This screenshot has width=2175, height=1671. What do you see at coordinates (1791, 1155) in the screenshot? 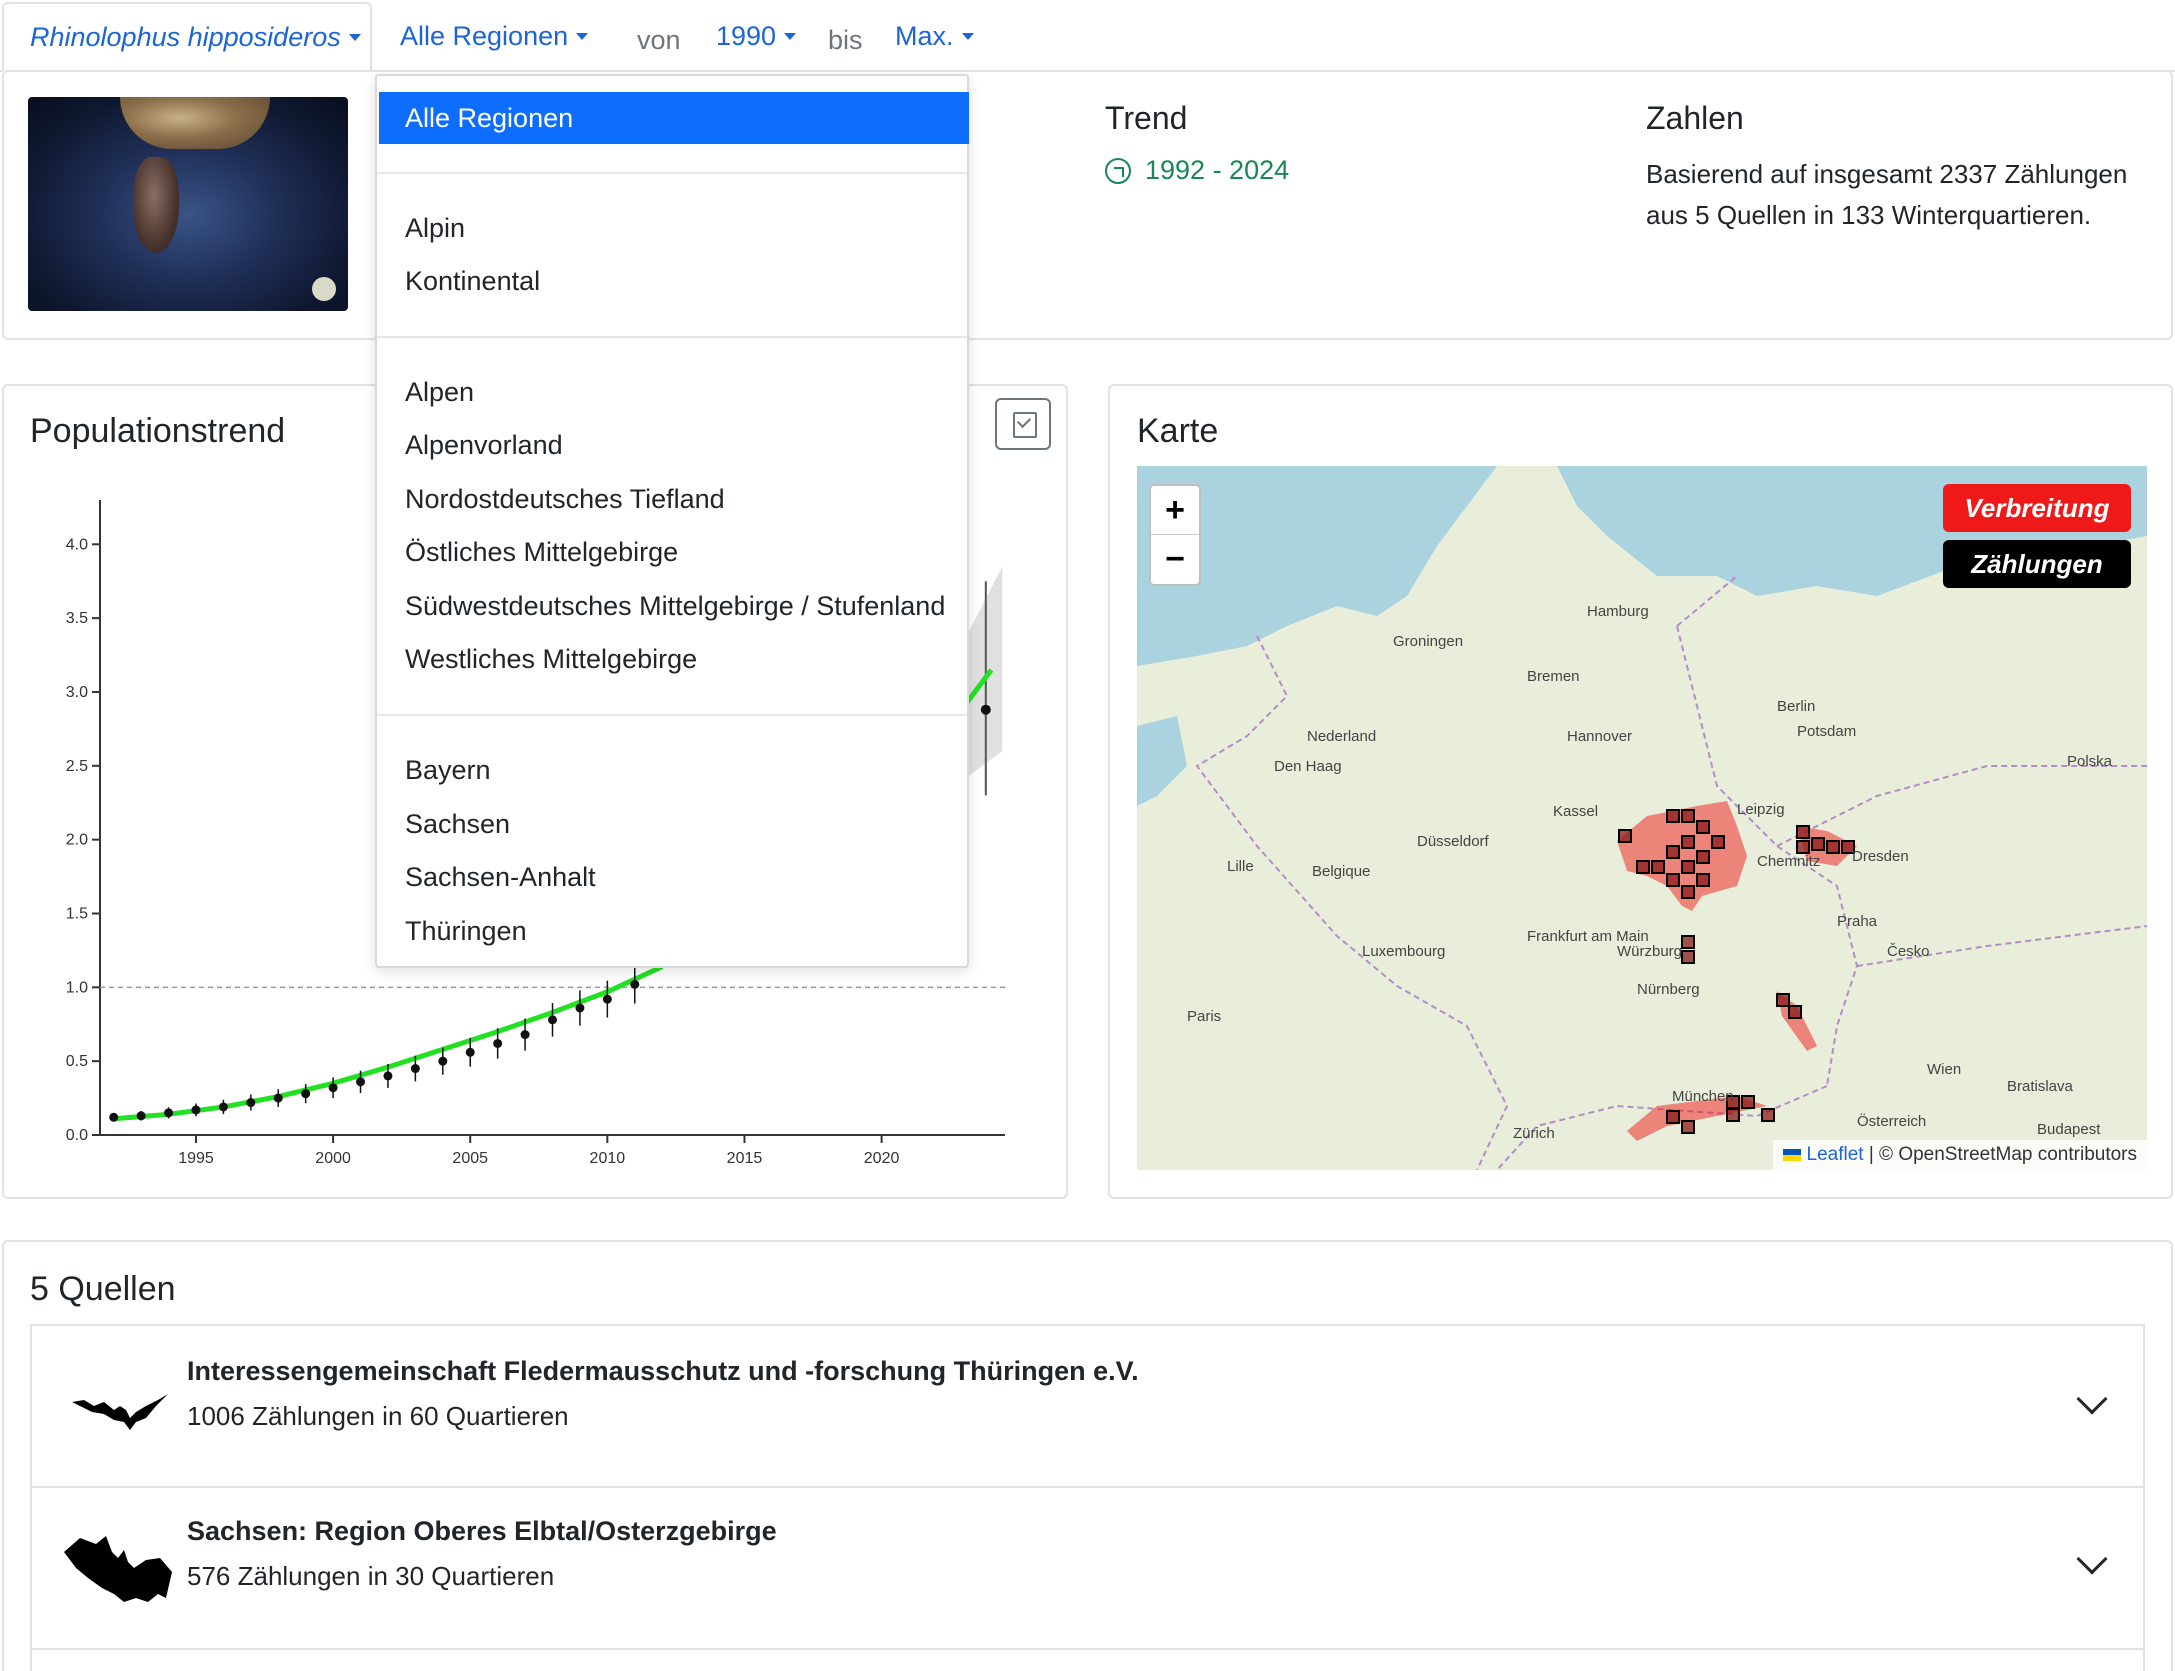
I see `ukraine-flag-icon` at bounding box center [1791, 1155].